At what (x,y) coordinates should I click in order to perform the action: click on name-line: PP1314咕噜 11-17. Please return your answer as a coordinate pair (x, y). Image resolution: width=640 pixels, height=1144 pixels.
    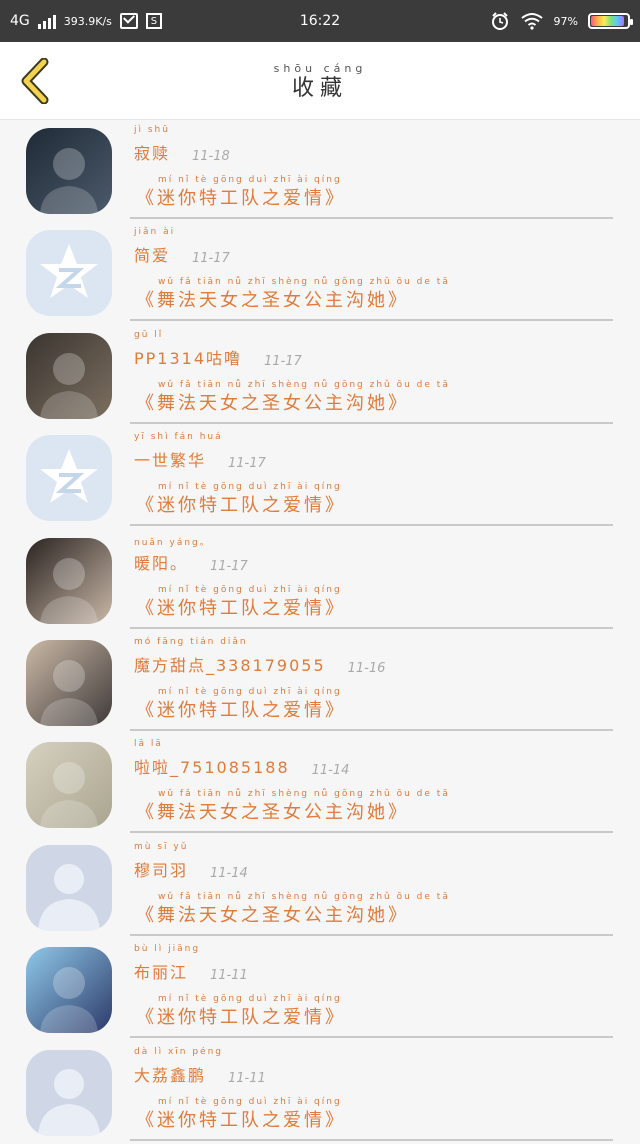
    Looking at the image, I should click on (218, 357).